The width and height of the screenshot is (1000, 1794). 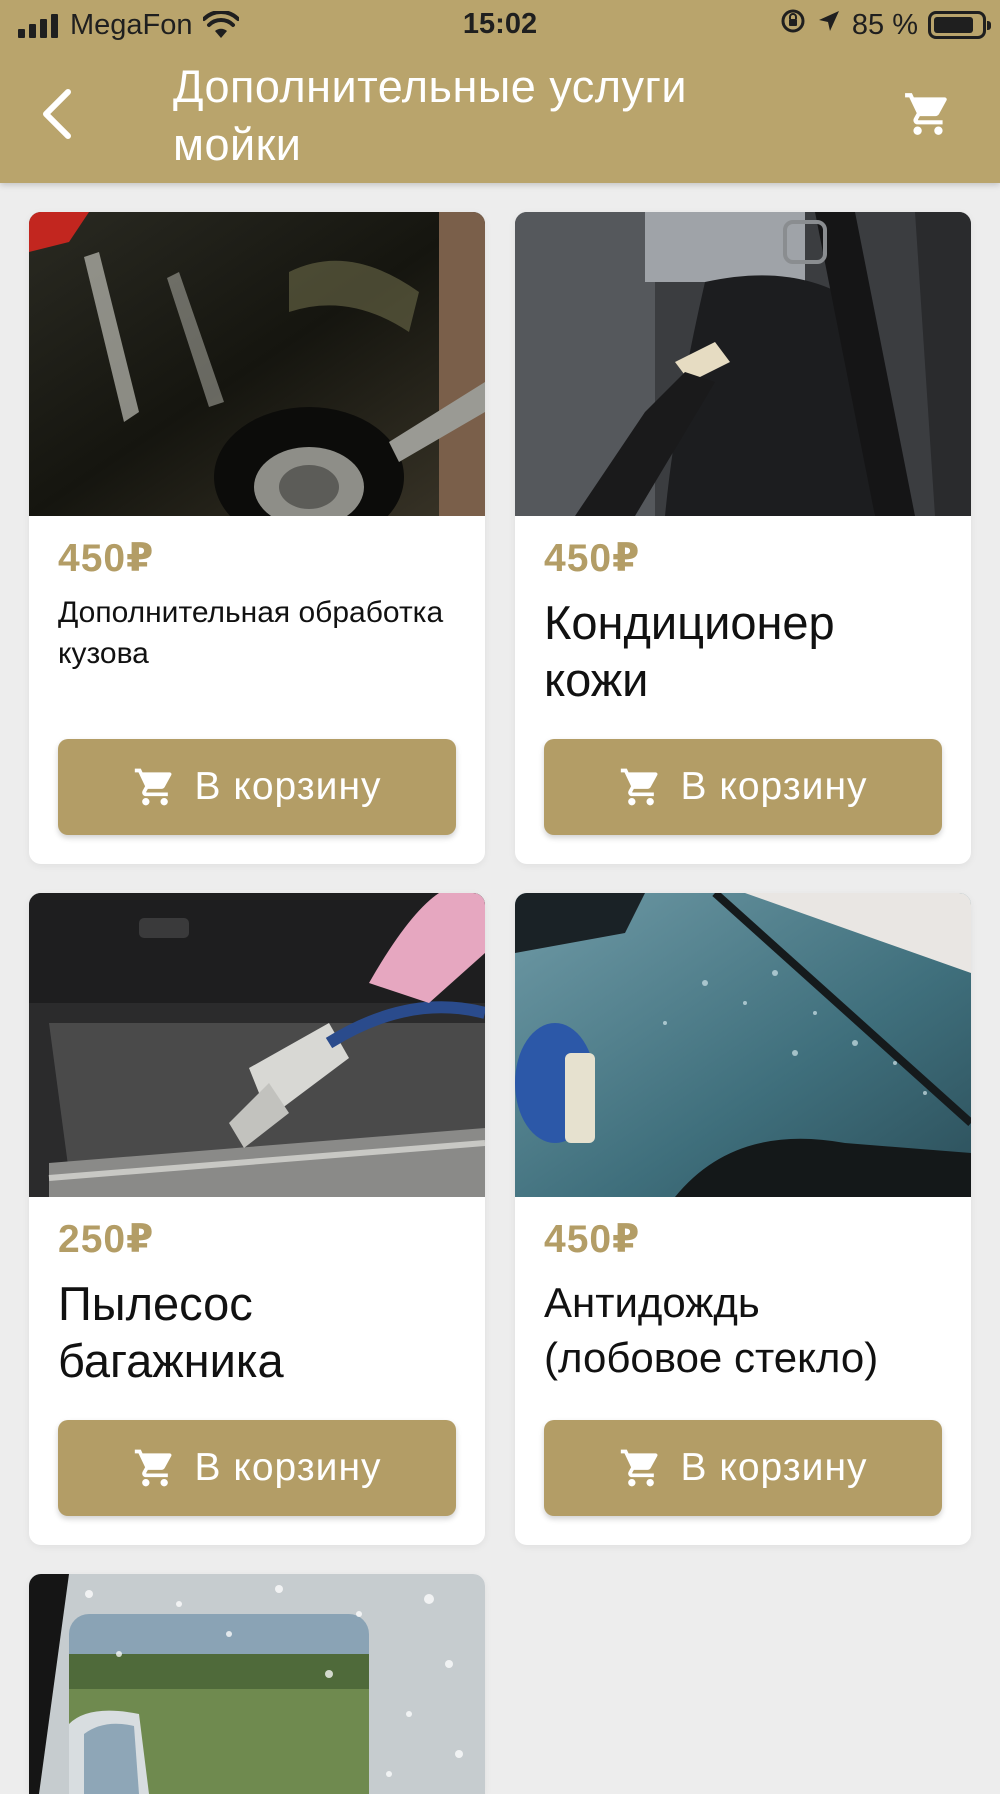 I want to click on product-card, so click(x=257, y=1684).